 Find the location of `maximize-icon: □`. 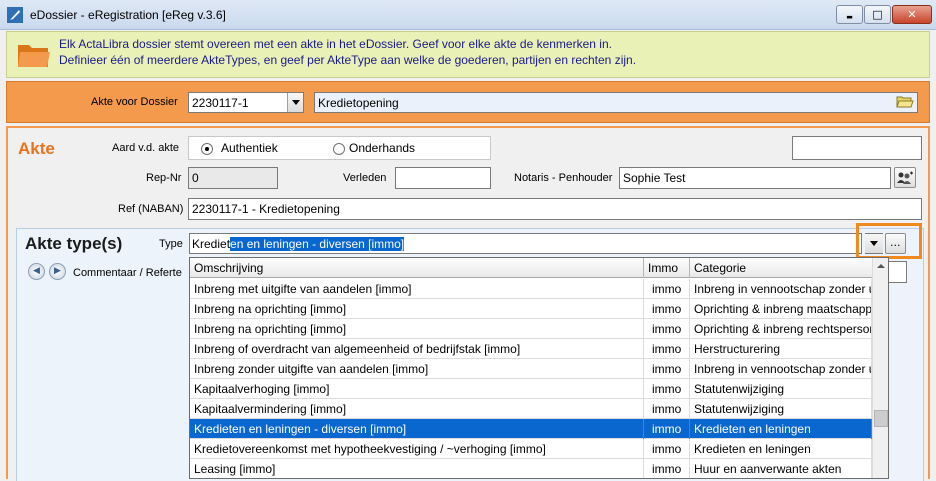

maximize-icon: □ is located at coordinates (877, 14).